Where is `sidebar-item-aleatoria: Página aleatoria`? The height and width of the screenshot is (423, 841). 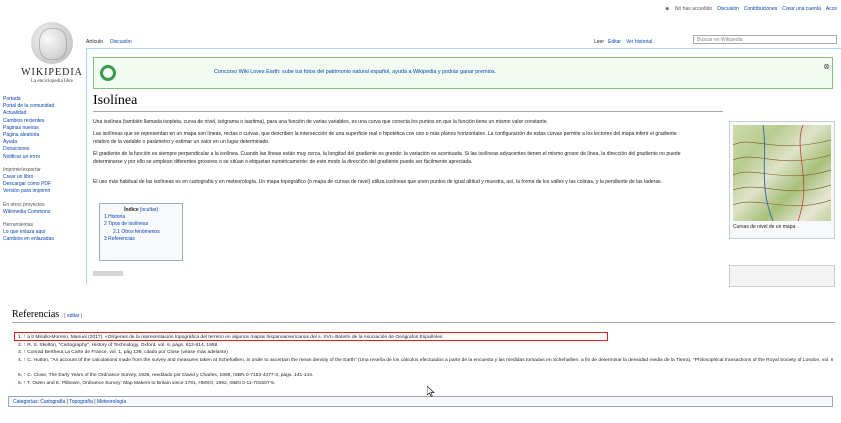 sidebar-item-aleatoria: Página aleatoria is located at coordinates (43, 135).